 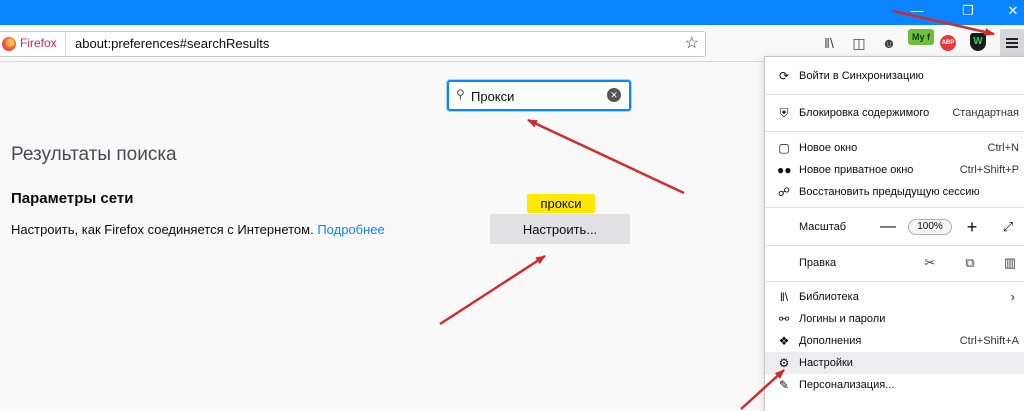 What do you see at coordinates (985, 113) in the screenshot?
I see `menu-item-value: Стандартная` at bounding box center [985, 113].